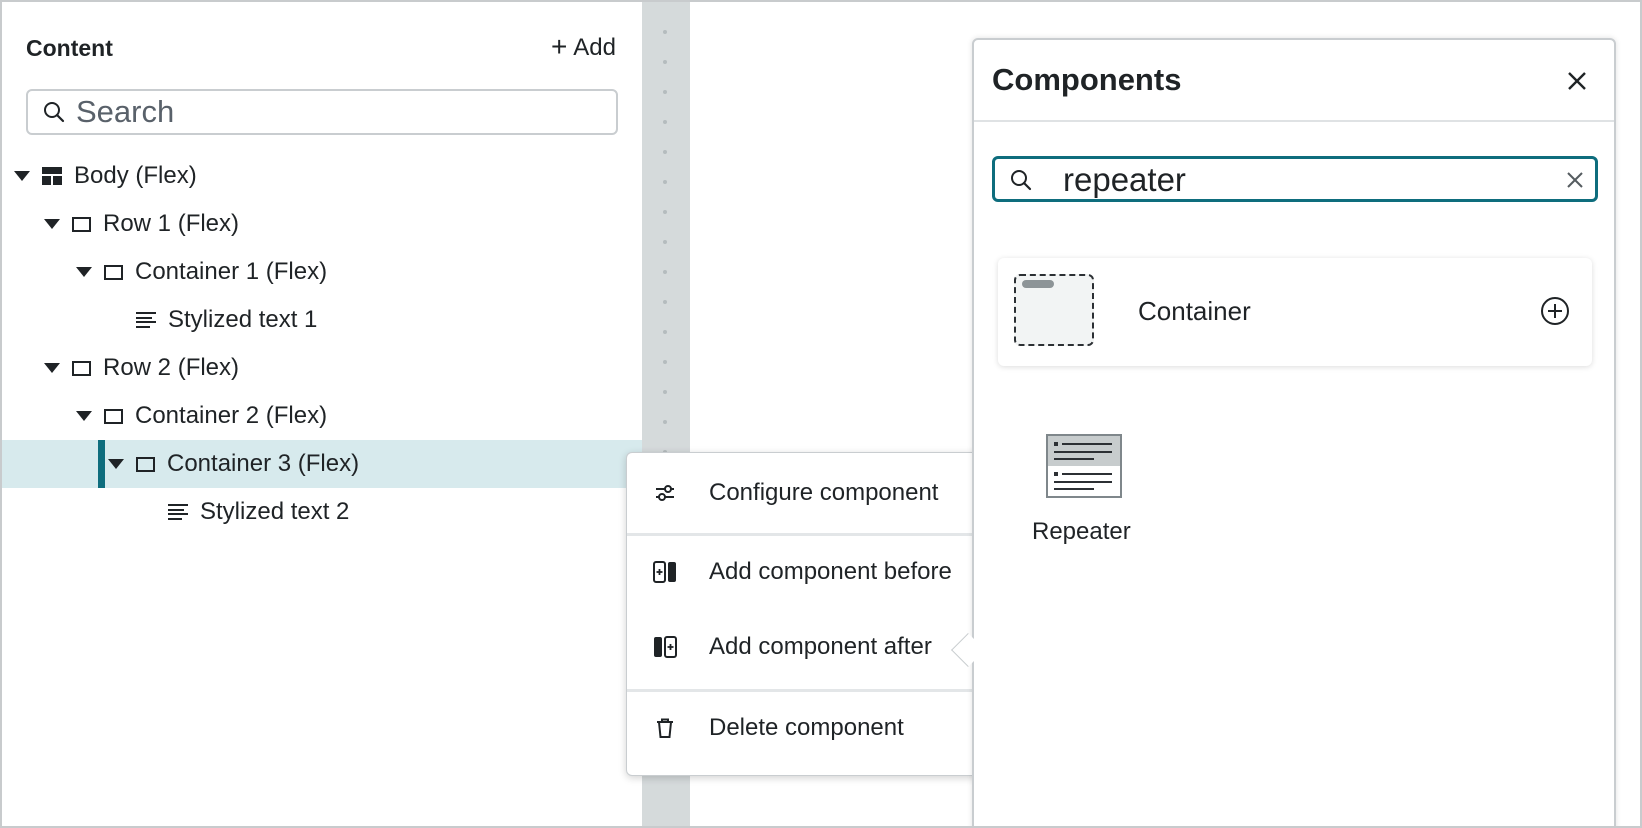 This screenshot has height=828, width=1642. Describe the element at coordinates (665, 728) in the screenshot. I see `trash-icon` at that location.